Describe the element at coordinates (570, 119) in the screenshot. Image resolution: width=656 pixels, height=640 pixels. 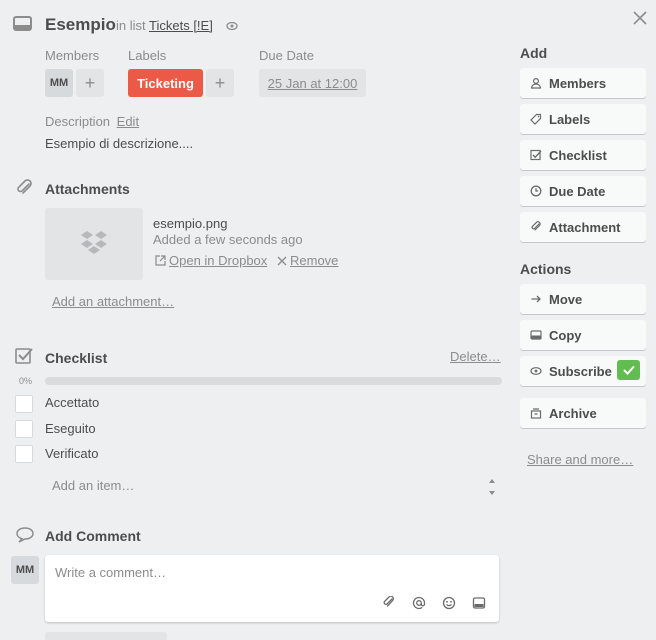
I see `sidebar-labels-label: Labels` at that location.